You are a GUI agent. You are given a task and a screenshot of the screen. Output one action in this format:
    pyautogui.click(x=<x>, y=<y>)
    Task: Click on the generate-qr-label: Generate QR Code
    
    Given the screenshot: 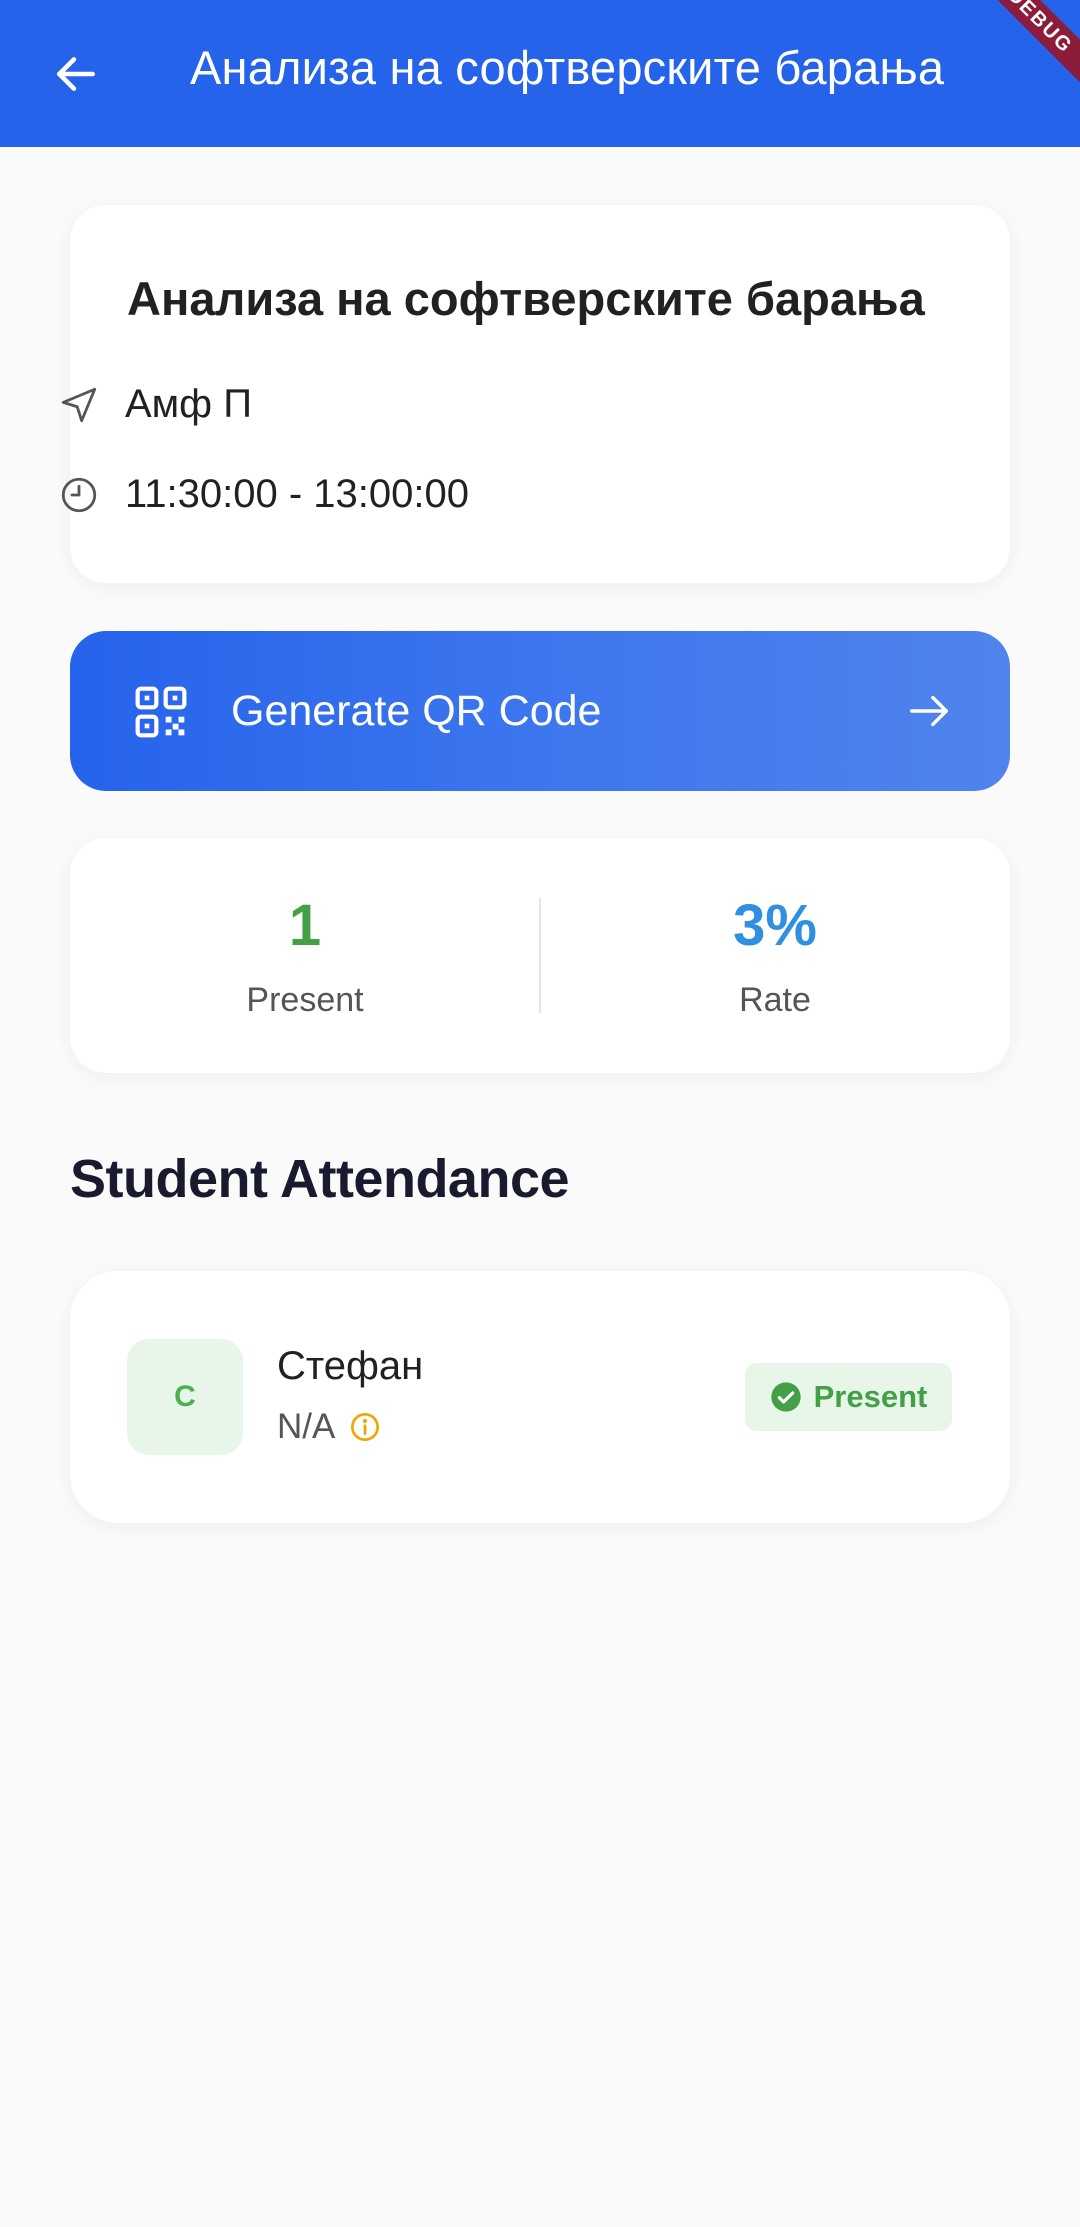 What is the action you would take?
    pyautogui.click(x=416, y=711)
    